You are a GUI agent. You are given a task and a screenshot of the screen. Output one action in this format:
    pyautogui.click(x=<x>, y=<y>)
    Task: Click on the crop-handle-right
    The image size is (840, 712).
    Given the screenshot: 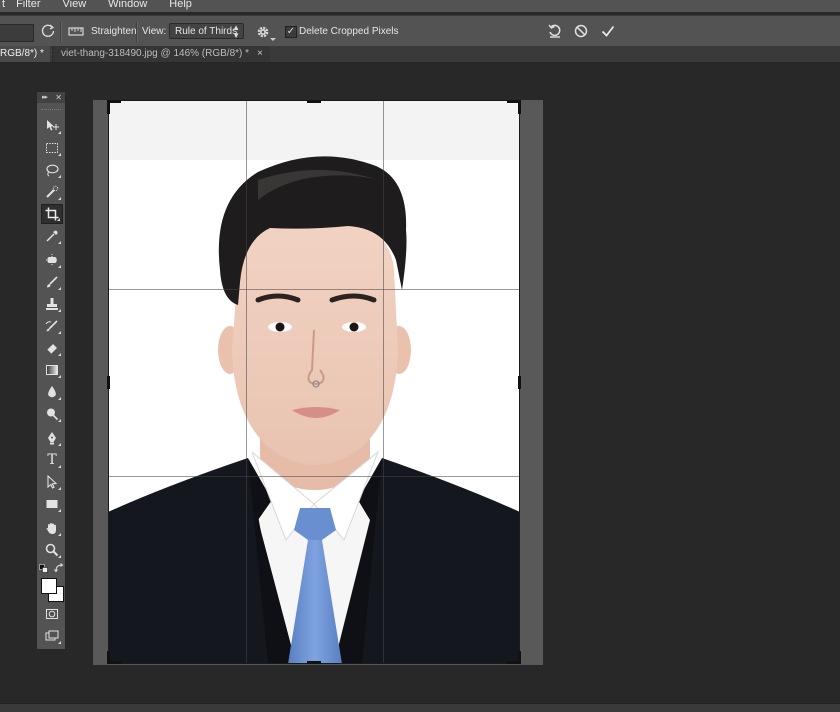 What is the action you would take?
    pyautogui.click(x=519, y=382)
    